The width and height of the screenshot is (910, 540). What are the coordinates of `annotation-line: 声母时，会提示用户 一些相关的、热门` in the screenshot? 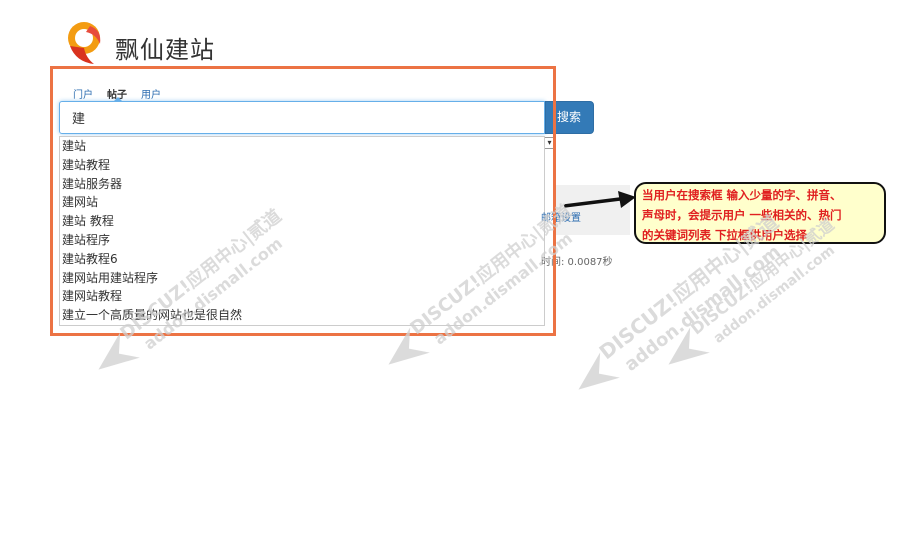 It's located at (742, 215).